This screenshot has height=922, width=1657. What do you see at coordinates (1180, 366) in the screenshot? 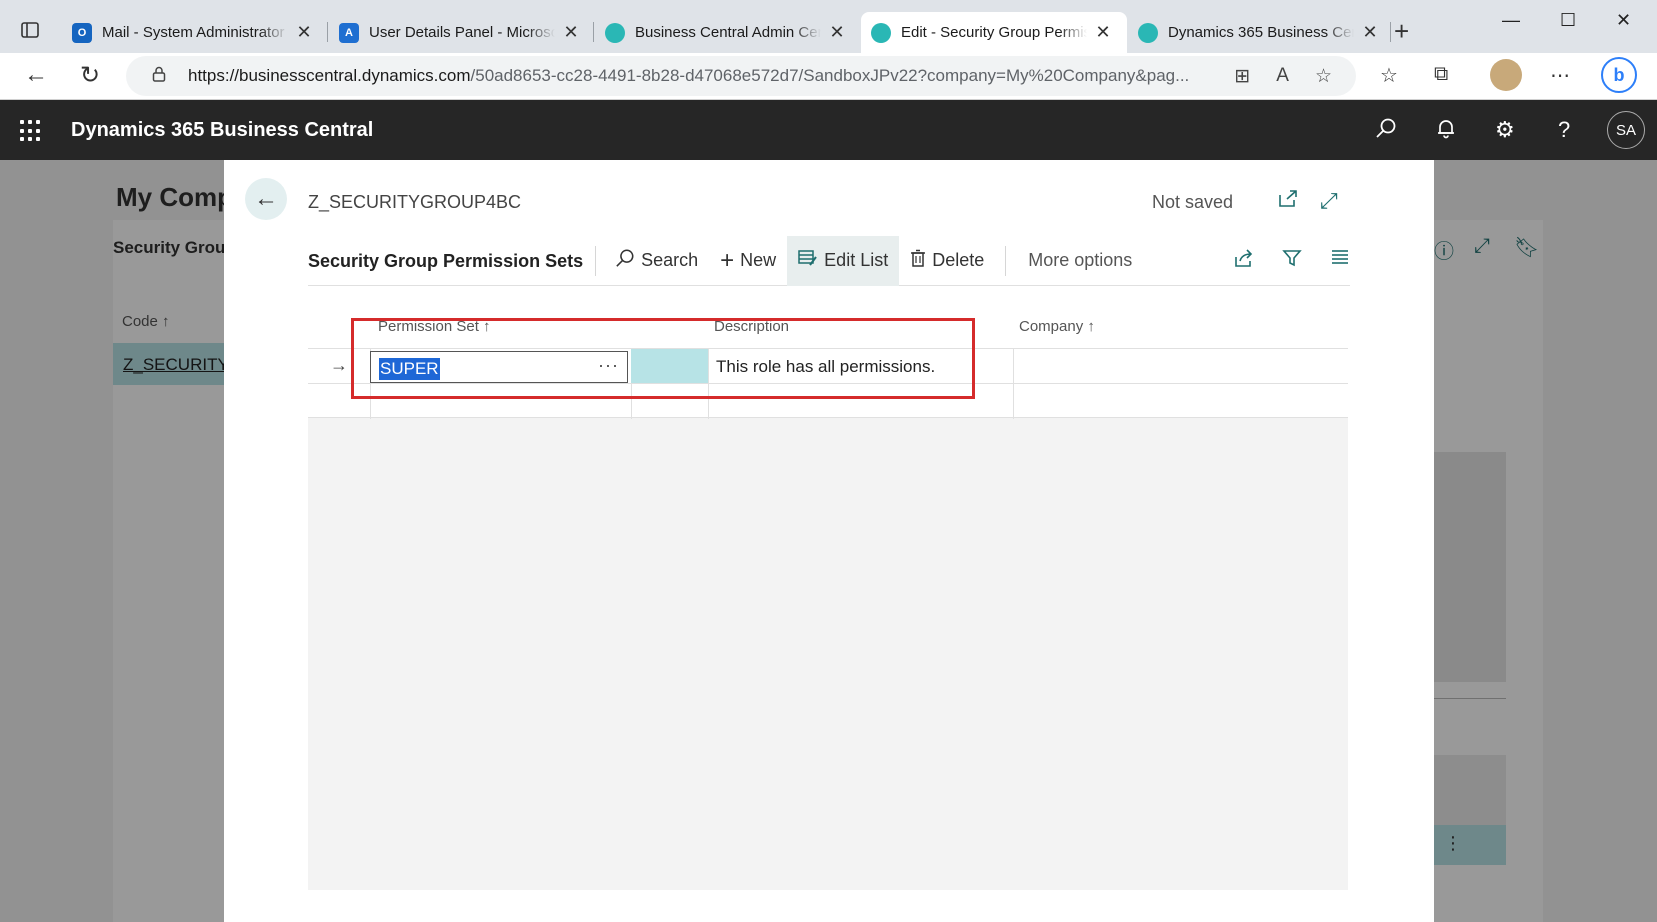
I see `company-cell` at bounding box center [1180, 366].